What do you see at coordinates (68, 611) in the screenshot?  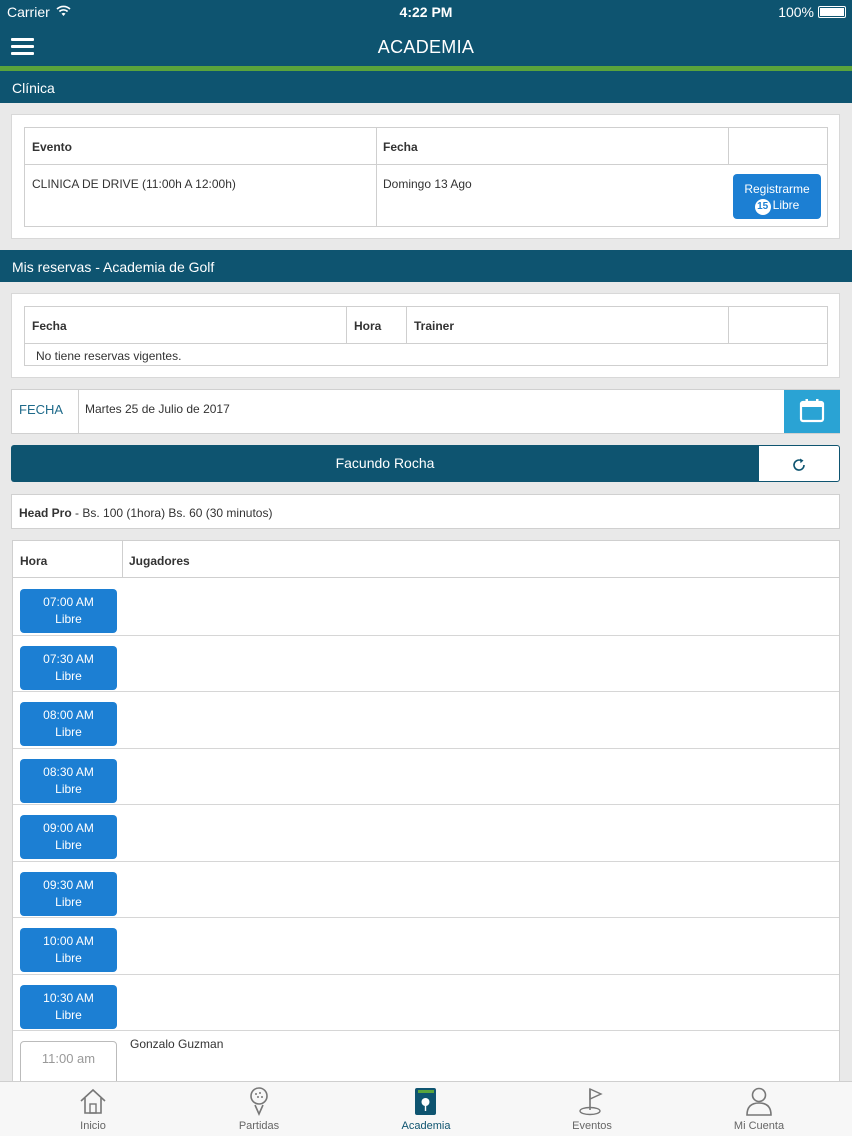 I see `time-slot-button: 07:00 AM Libre` at bounding box center [68, 611].